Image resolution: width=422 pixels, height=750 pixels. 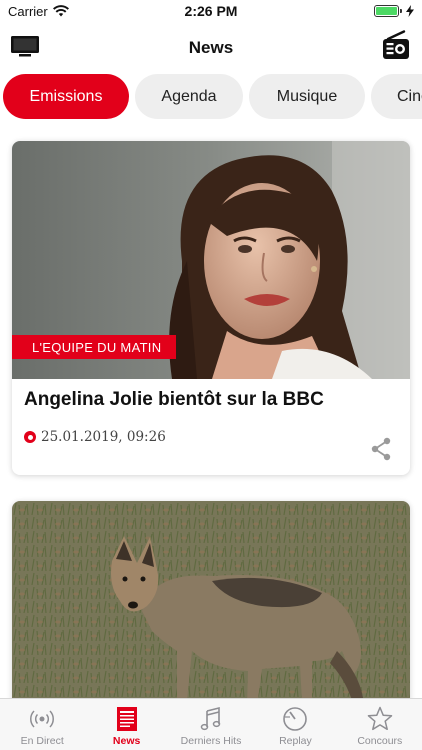 What do you see at coordinates (42, 719) in the screenshot?
I see `broadcast-icon` at bounding box center [42, 719].